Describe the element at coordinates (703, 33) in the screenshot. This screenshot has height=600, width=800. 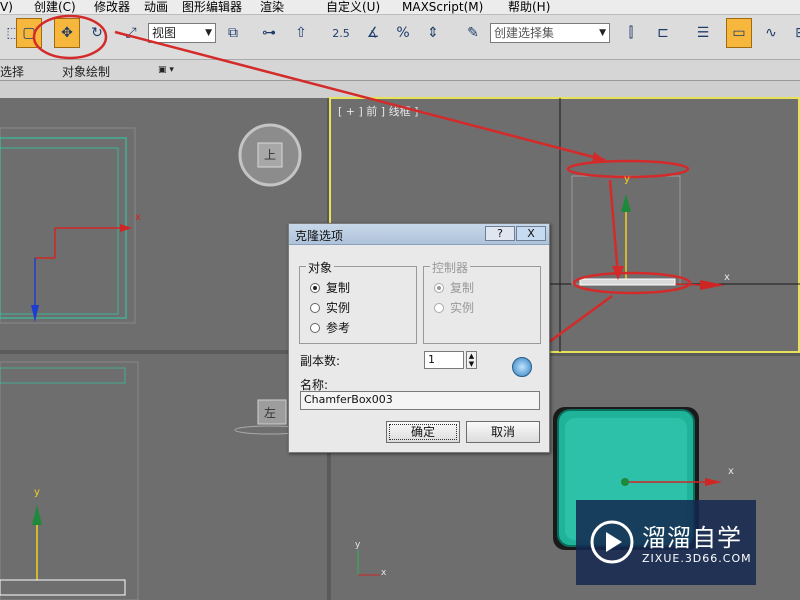
I see `layer-manager-icon: ☰` at that location.